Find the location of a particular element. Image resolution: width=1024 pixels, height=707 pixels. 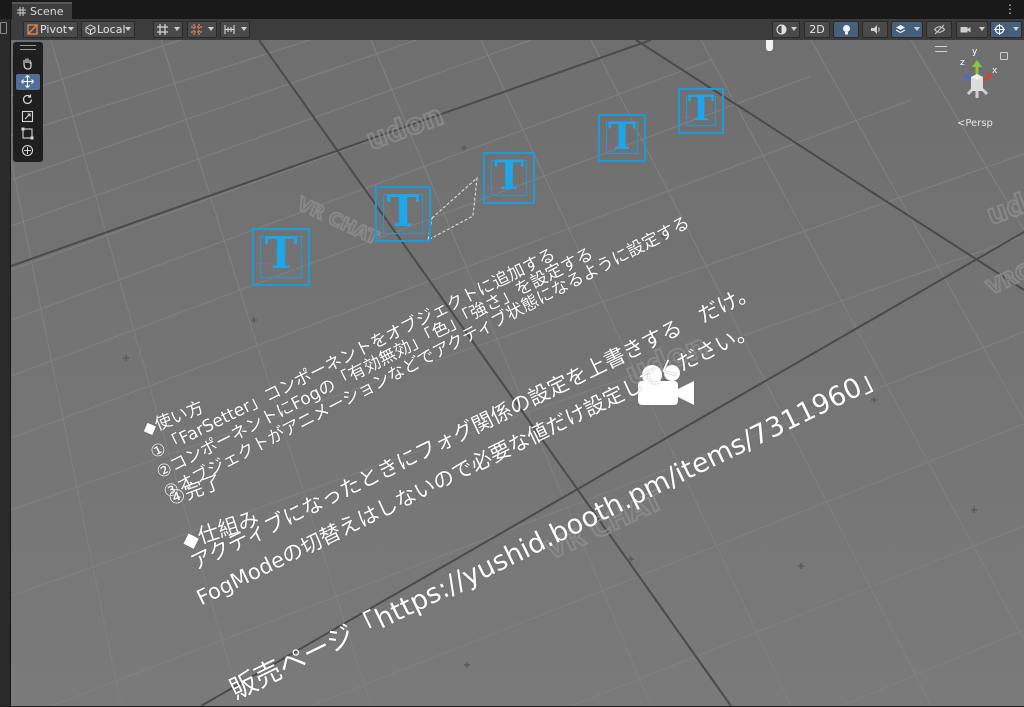

view-2d-toggle: 2D is located at coordinates (817, 29).